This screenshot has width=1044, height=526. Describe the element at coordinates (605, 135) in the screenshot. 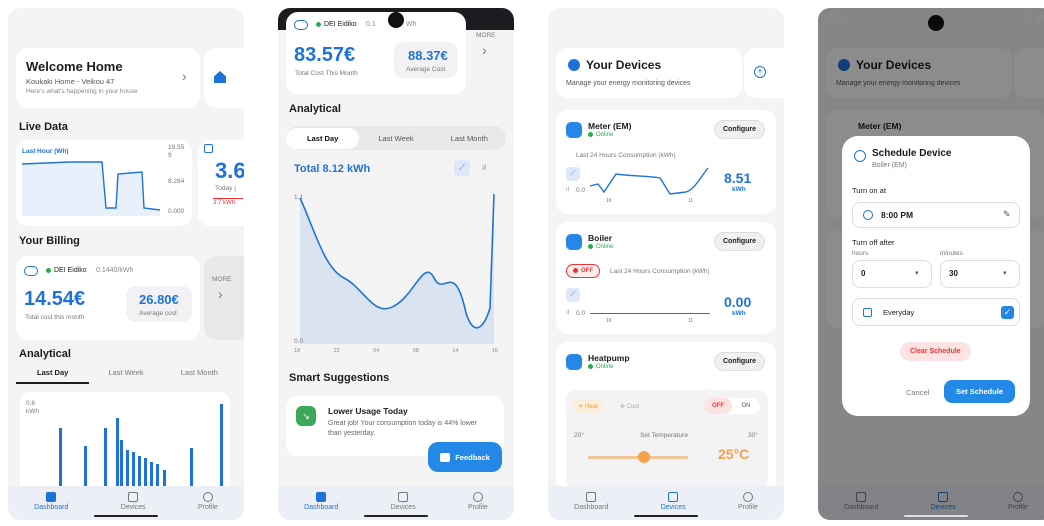

I see `device-status: Online` at that location.